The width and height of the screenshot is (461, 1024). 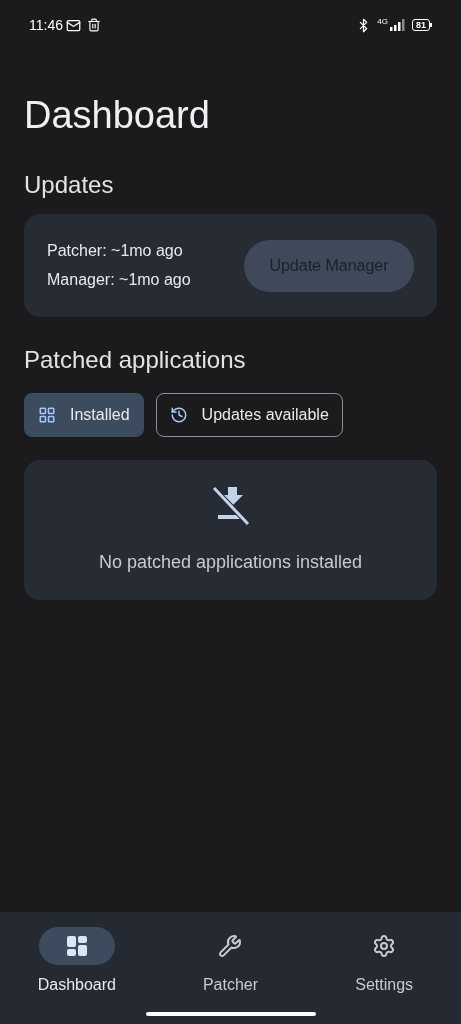 I want to click on grid-icon, so click(x=47, y=415).